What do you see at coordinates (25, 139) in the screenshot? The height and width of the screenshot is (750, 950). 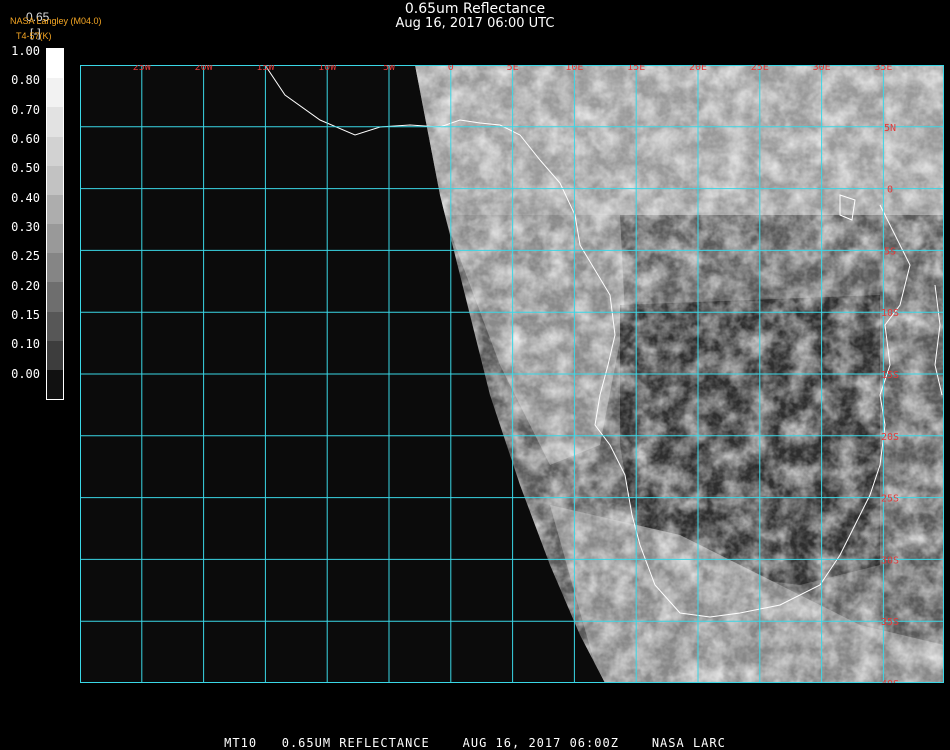 I see `colorbar-tick-label: 0.60` at bounding box center [25, 139].